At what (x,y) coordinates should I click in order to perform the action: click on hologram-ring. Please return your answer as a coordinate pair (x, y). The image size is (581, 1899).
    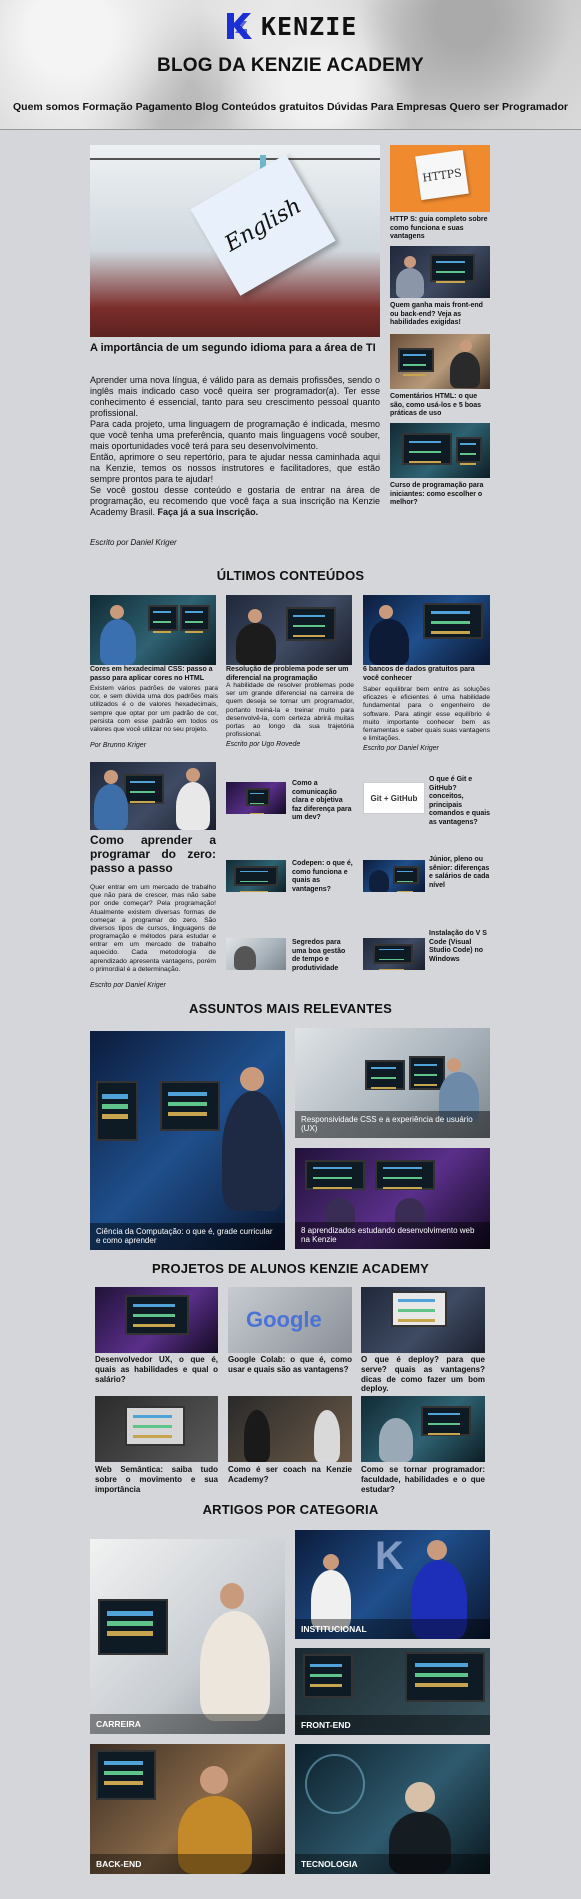
    Looking at the image, I should click on (335, 1784).